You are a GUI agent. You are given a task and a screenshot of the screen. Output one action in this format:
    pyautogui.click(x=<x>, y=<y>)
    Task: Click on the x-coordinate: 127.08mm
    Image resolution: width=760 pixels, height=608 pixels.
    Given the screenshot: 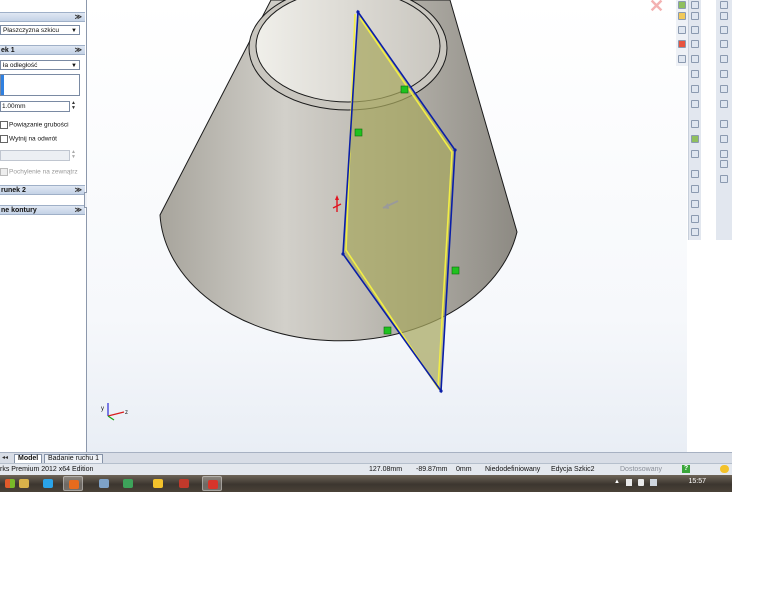 What is the action you would take?
    pyautogui.click(x=386, y=469)
    